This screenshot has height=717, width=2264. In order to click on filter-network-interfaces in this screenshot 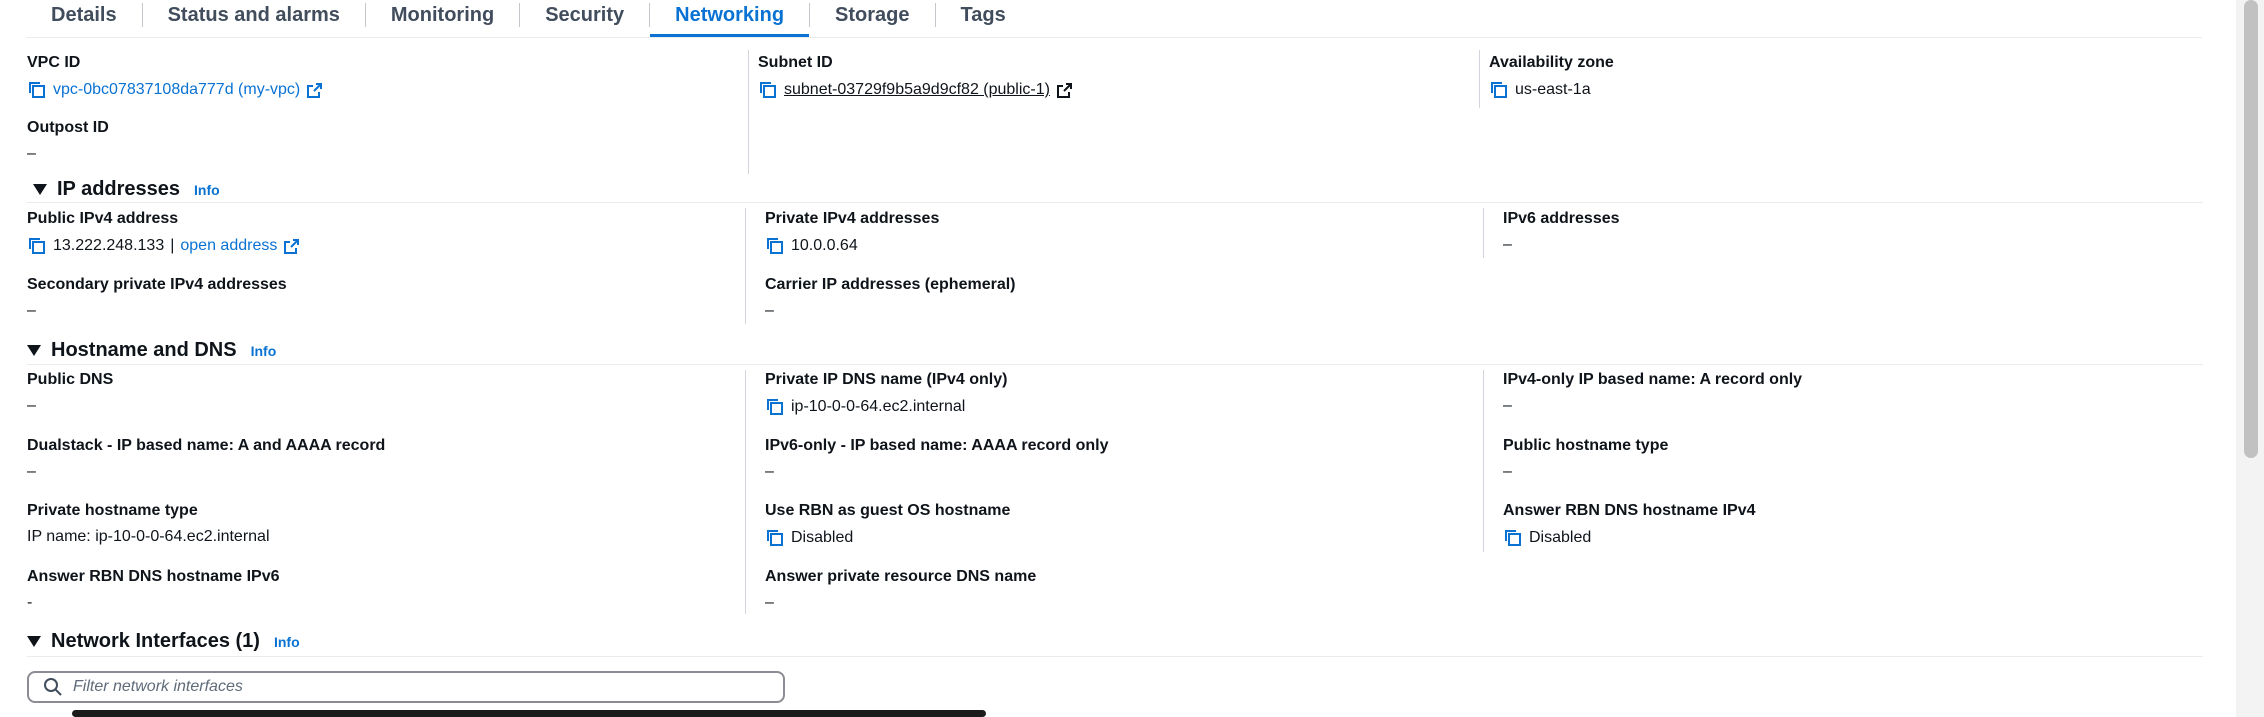, I will do `click(406, 687)`.